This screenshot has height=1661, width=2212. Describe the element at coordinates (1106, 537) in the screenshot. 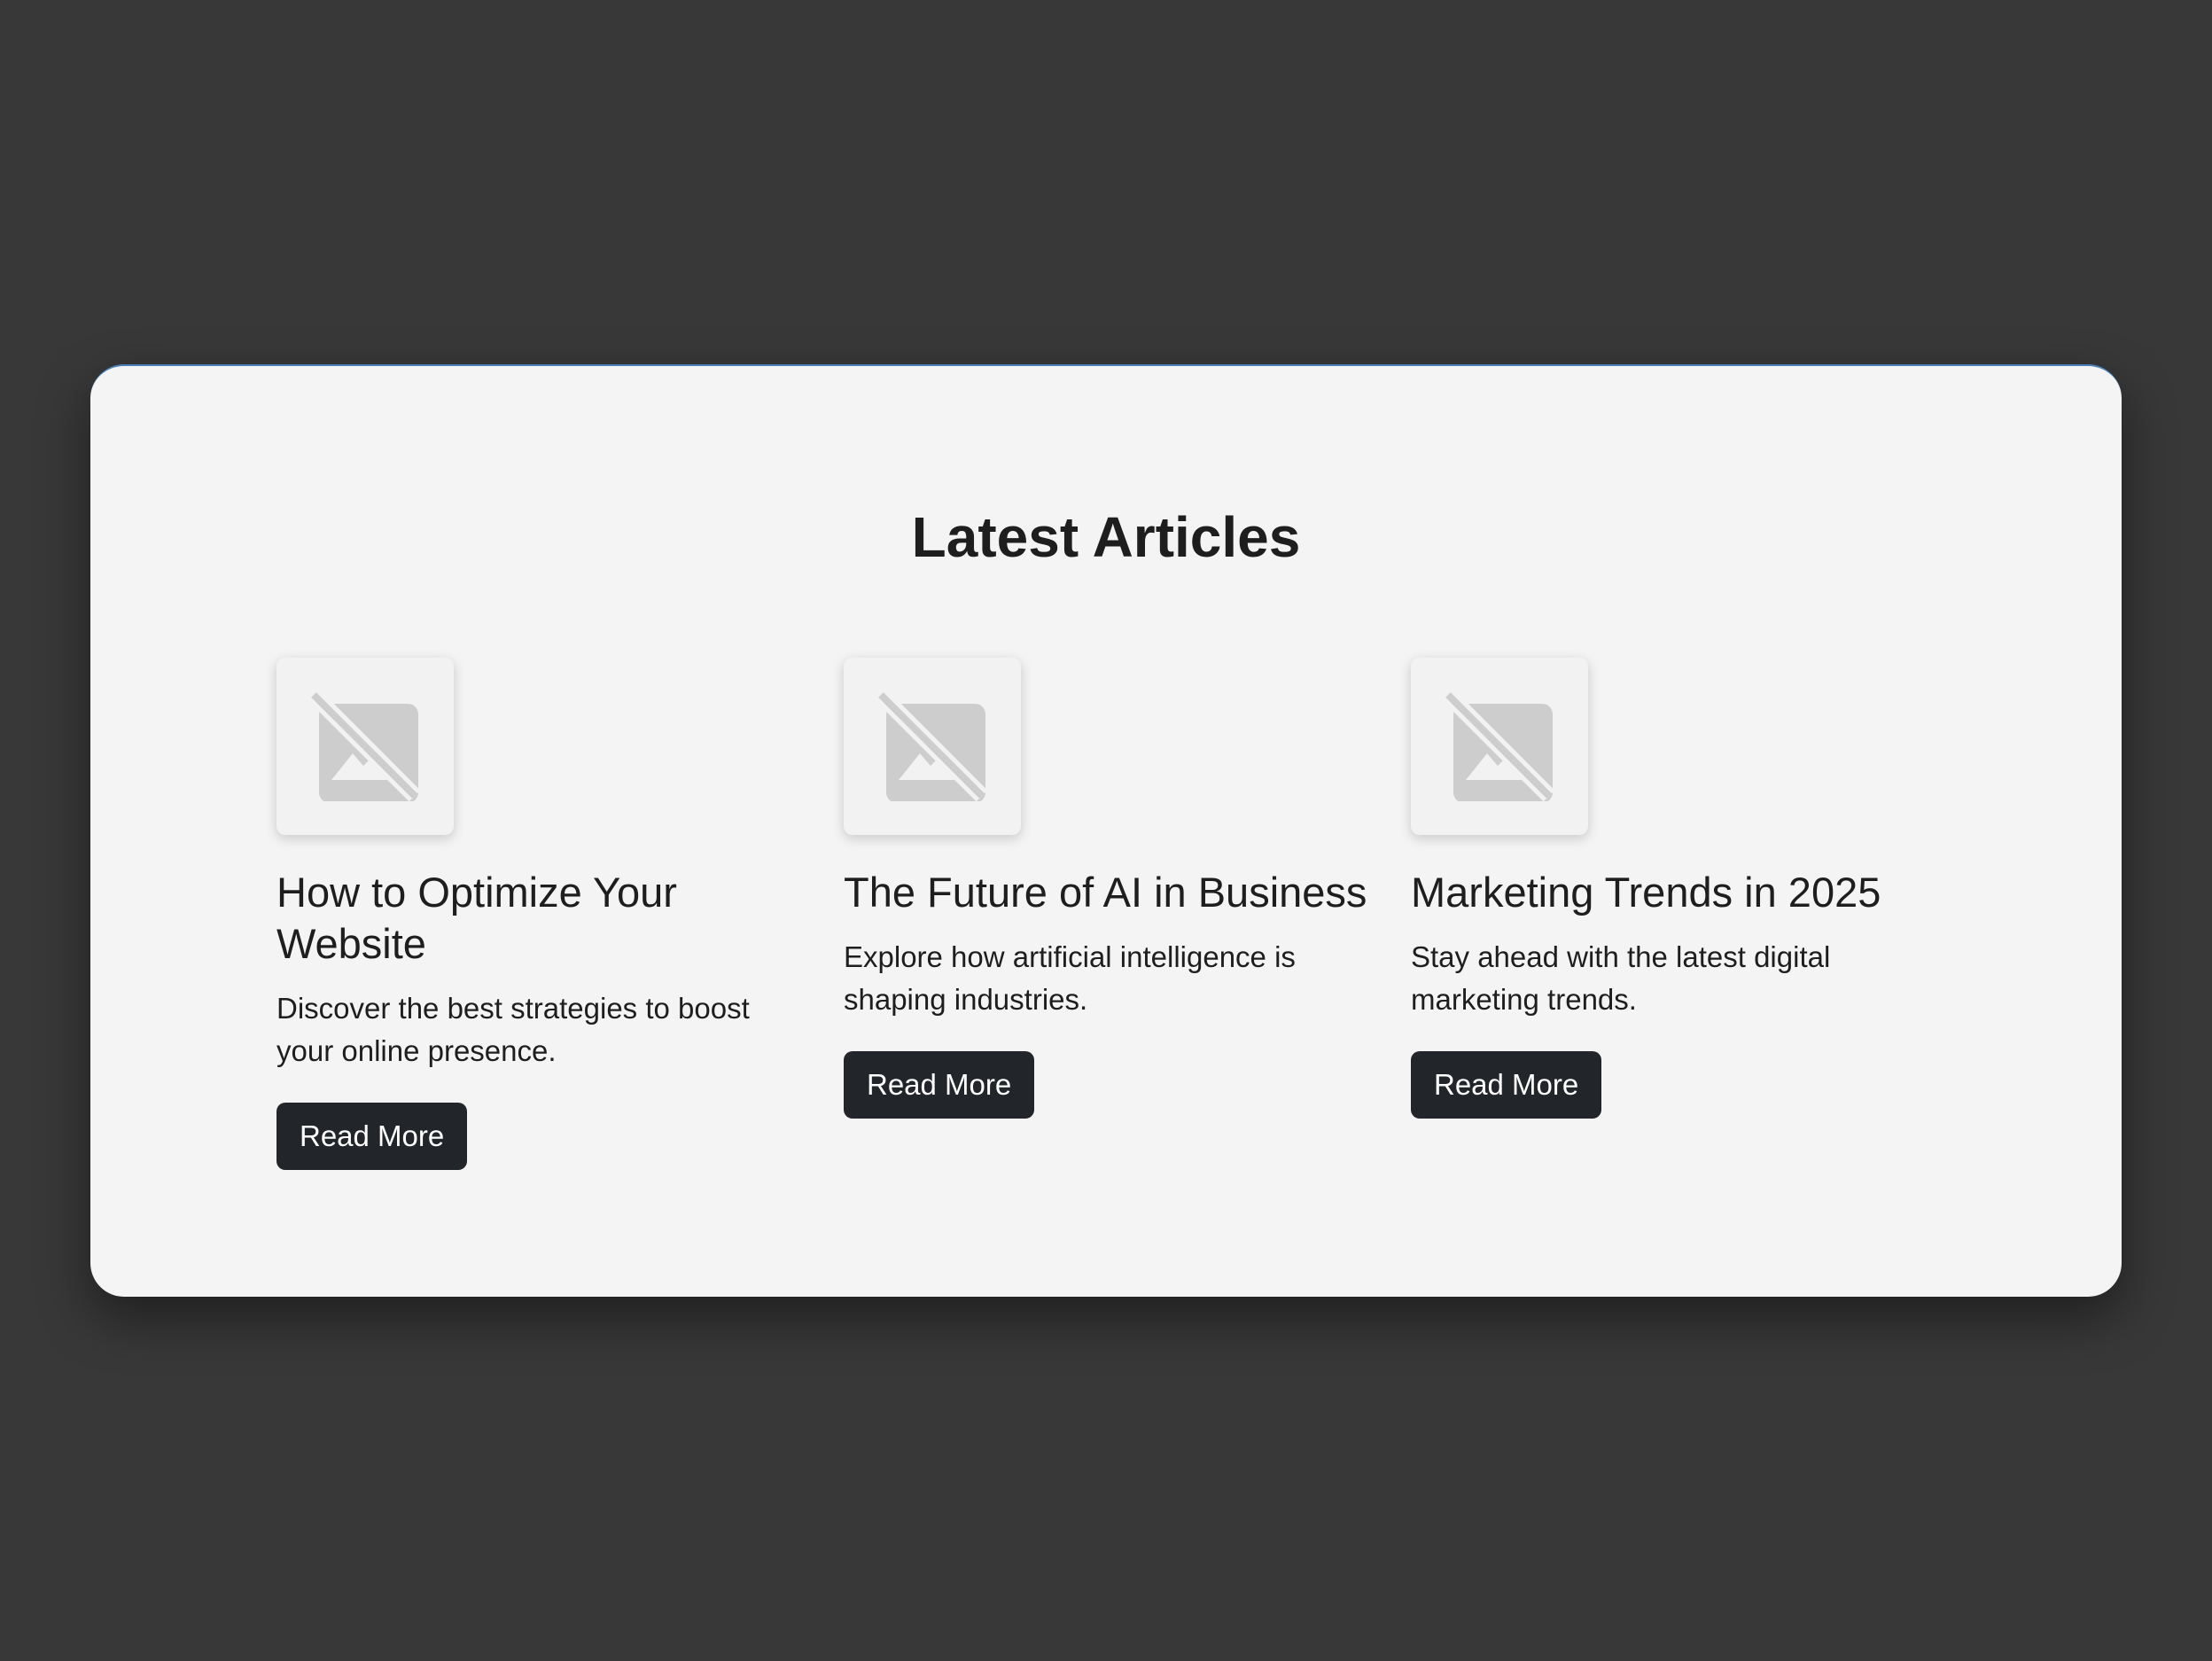

I see `section-title: Latest Articles` at that location.